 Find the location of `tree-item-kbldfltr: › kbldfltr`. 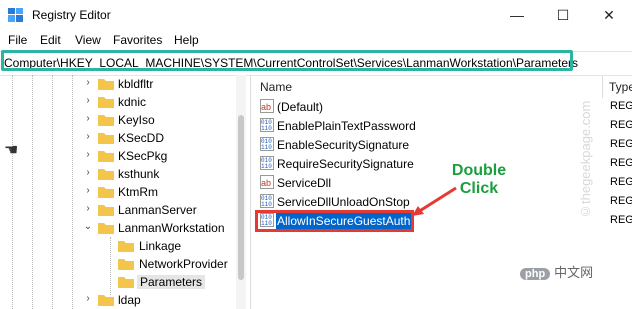

tree-item-kbldfltr: › kbldfltr is located at coordinates (118, 84).